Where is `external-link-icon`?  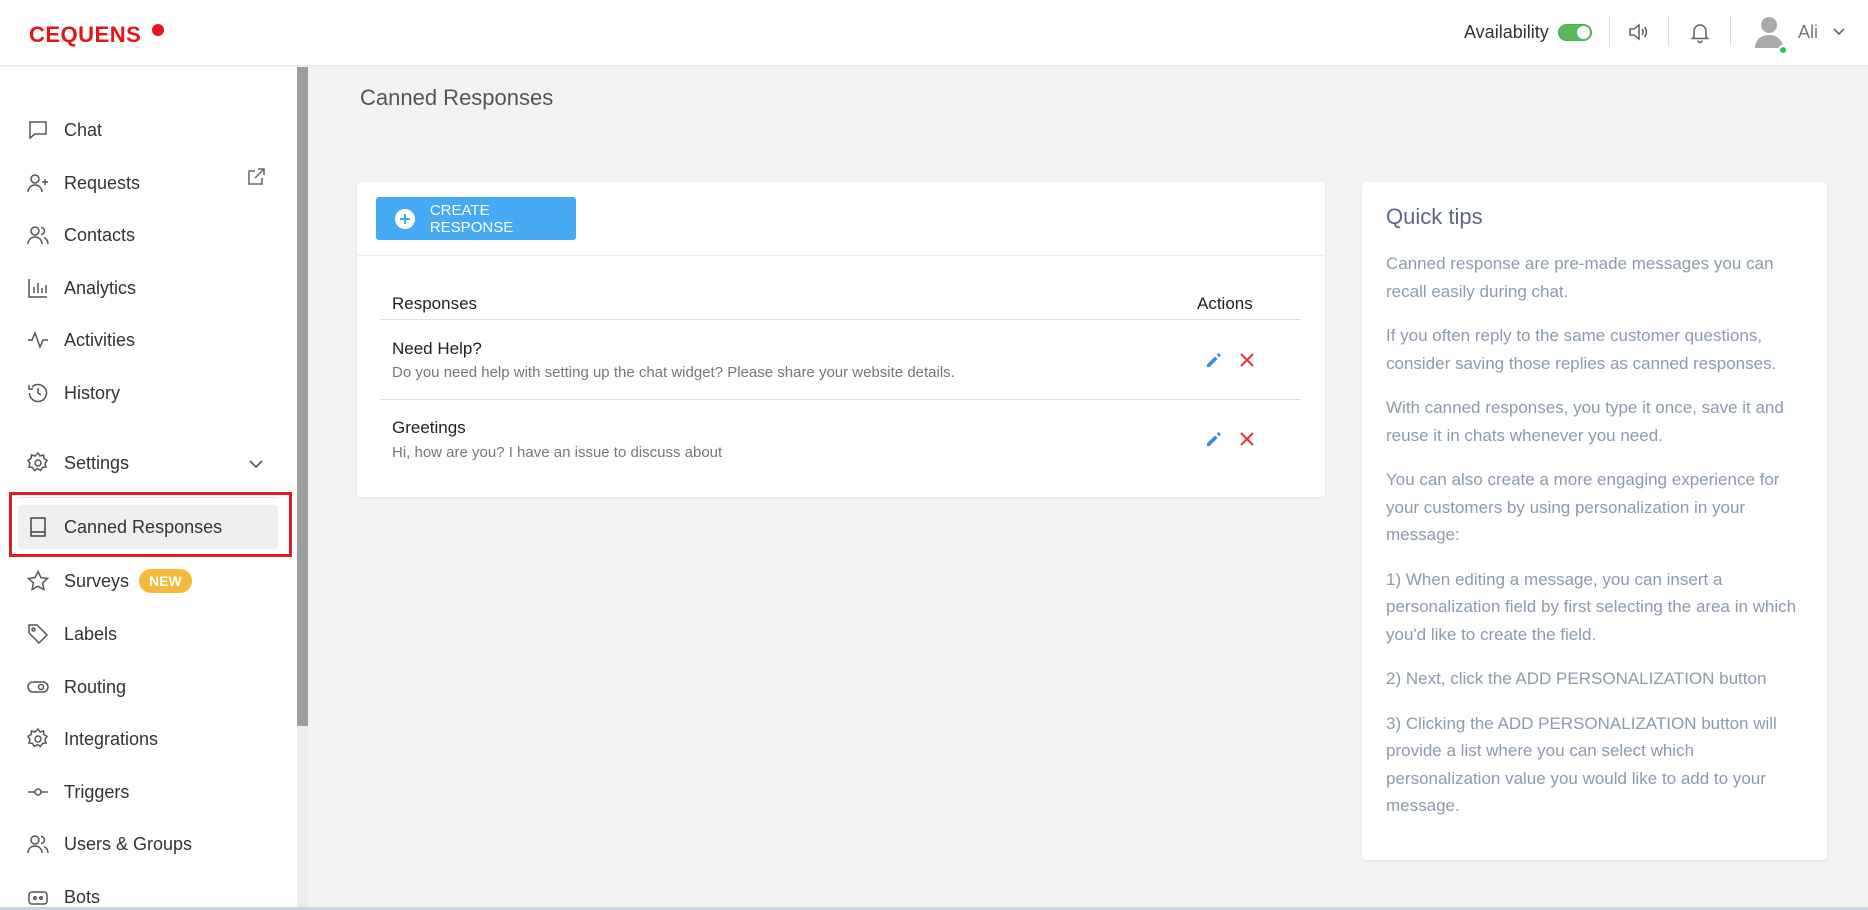 external-link-icon is located at coordinates (256, 177).